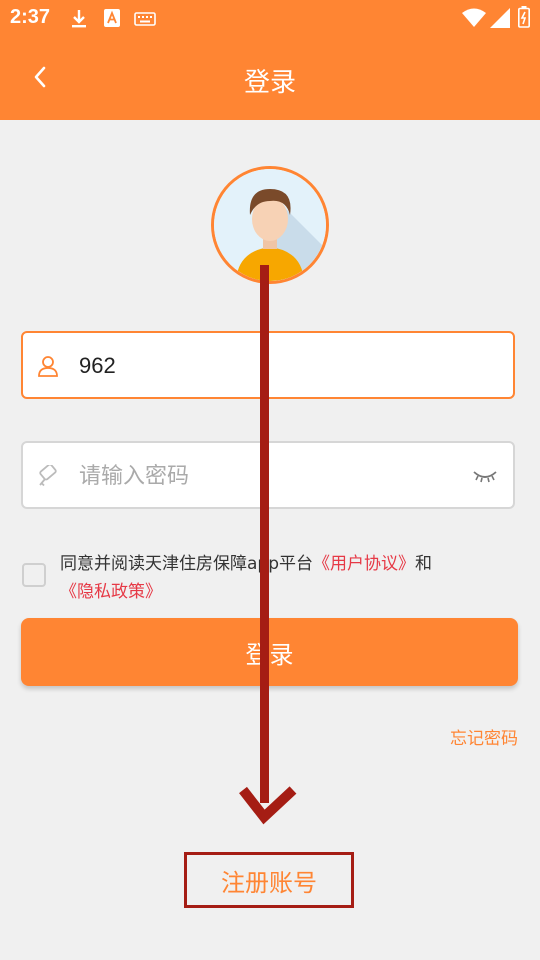  What do you see at coordinates (48, 476) in the screenshot?
I see `key-icon` at bounding box center [48, 476].